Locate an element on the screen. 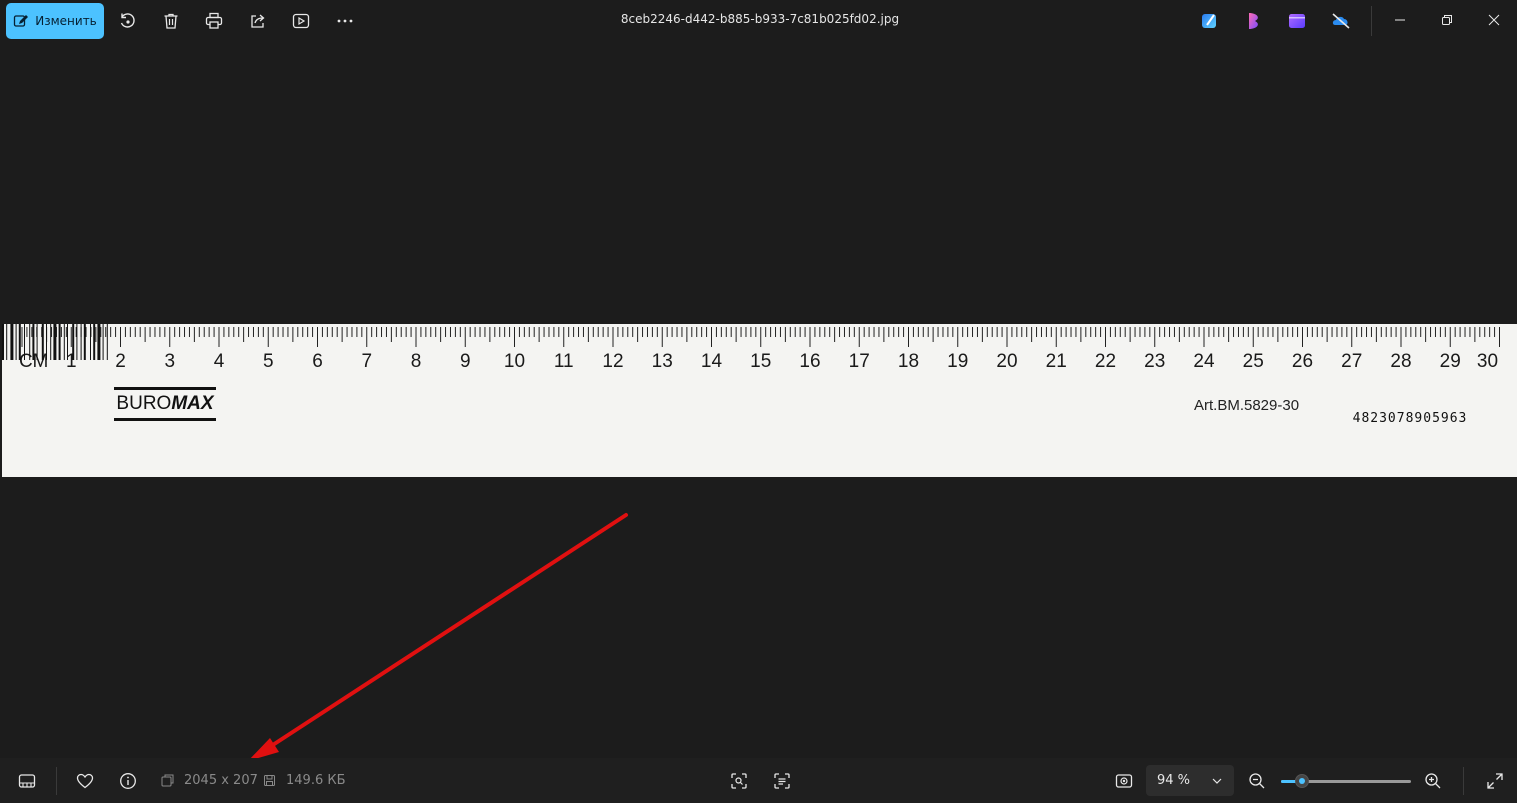 This screenshot has height=803, width=1517. zoom-out-icon is located at coordinates (1257, 781).